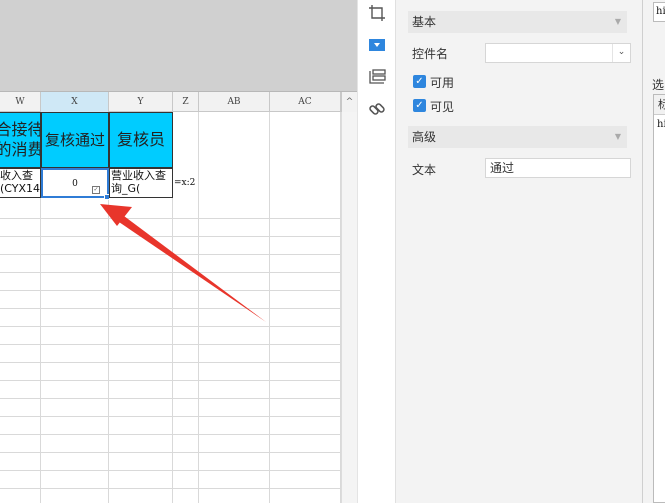 The image size is (665, 503). What do you see at coordinates (419, 81) in the screenshot?
I see `enabled-checkbox: ✓` at bounding box center [419, 81].